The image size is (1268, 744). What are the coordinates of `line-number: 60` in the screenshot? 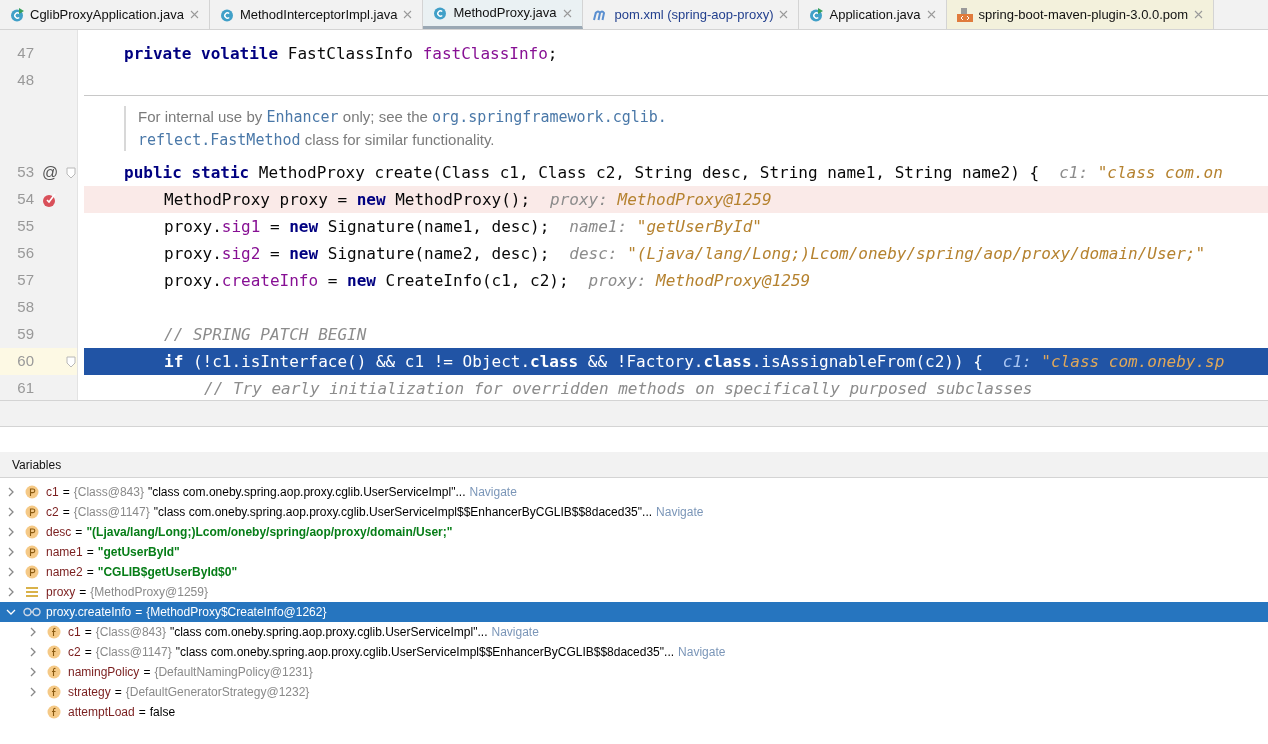 It's located at (25, 361).